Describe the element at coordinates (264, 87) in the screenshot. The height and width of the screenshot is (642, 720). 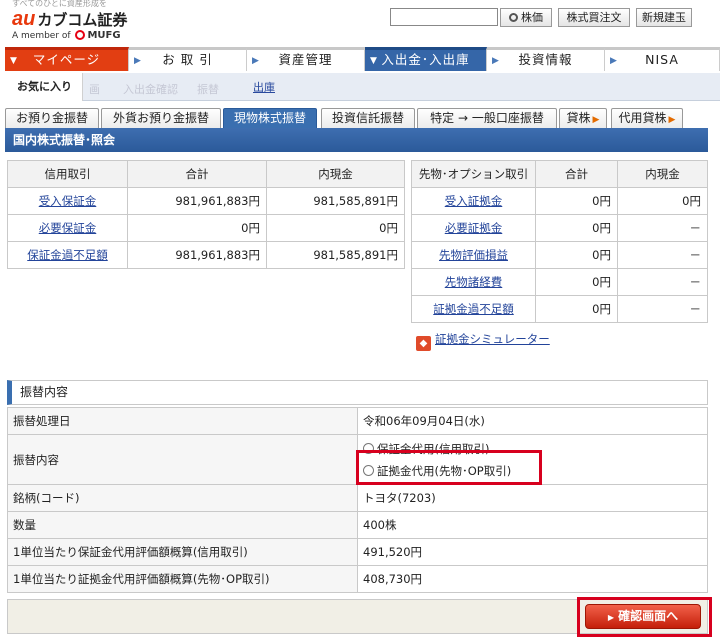
I see `favorite-link: 出庫` at that location.